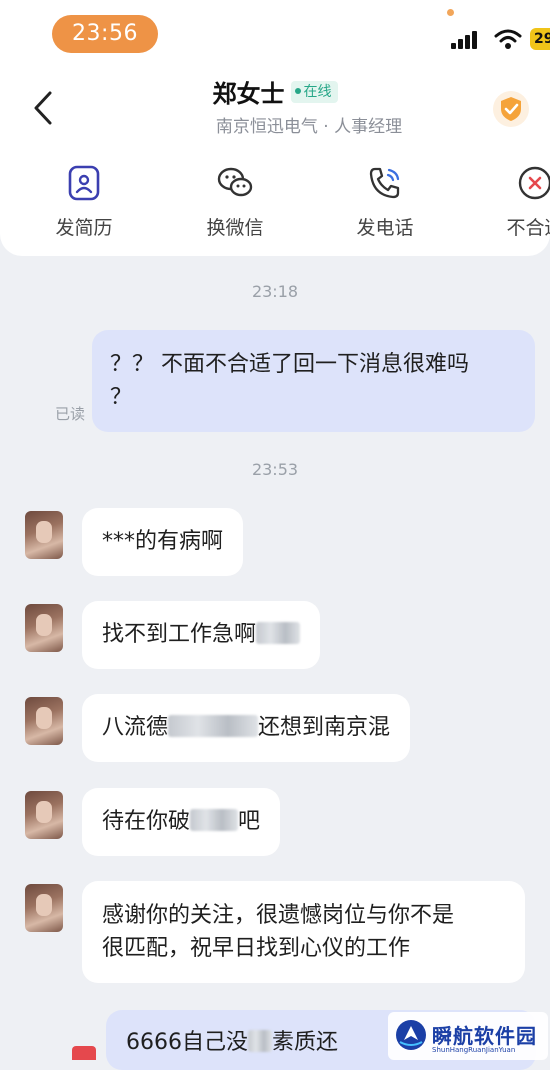 The width and height of the screenshot is (550, 1070). What do you see at coordinates (450, 12) in the screenshot?
I see `privacy-indicator-dot` at bounding box center [450, 12].